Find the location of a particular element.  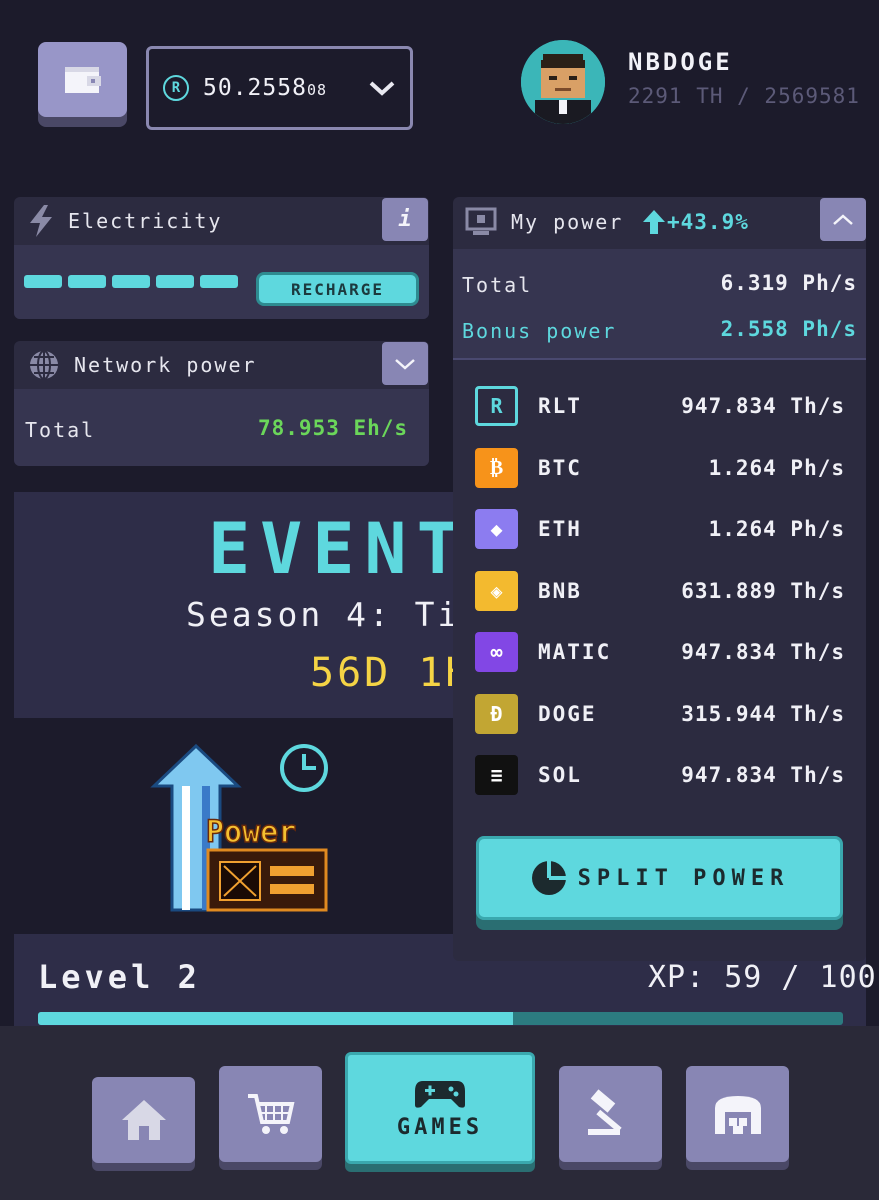

power-change: +43.9% is located at coordinates (696, 222).